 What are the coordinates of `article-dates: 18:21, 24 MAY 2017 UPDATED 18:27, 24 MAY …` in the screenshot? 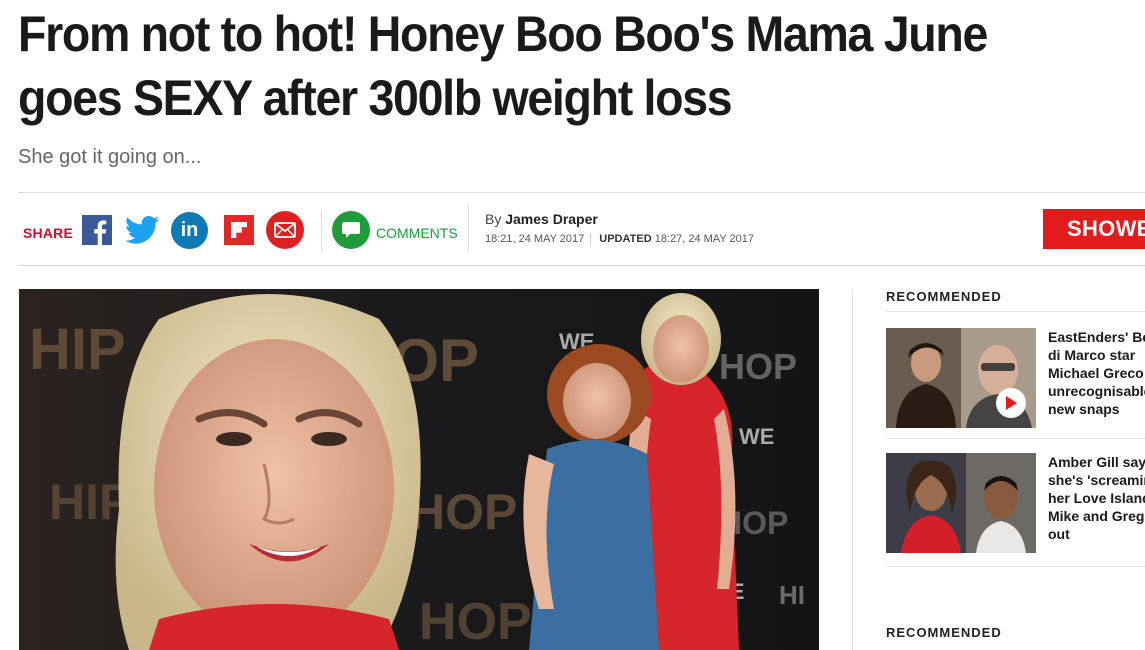 It's located at (619, 239).